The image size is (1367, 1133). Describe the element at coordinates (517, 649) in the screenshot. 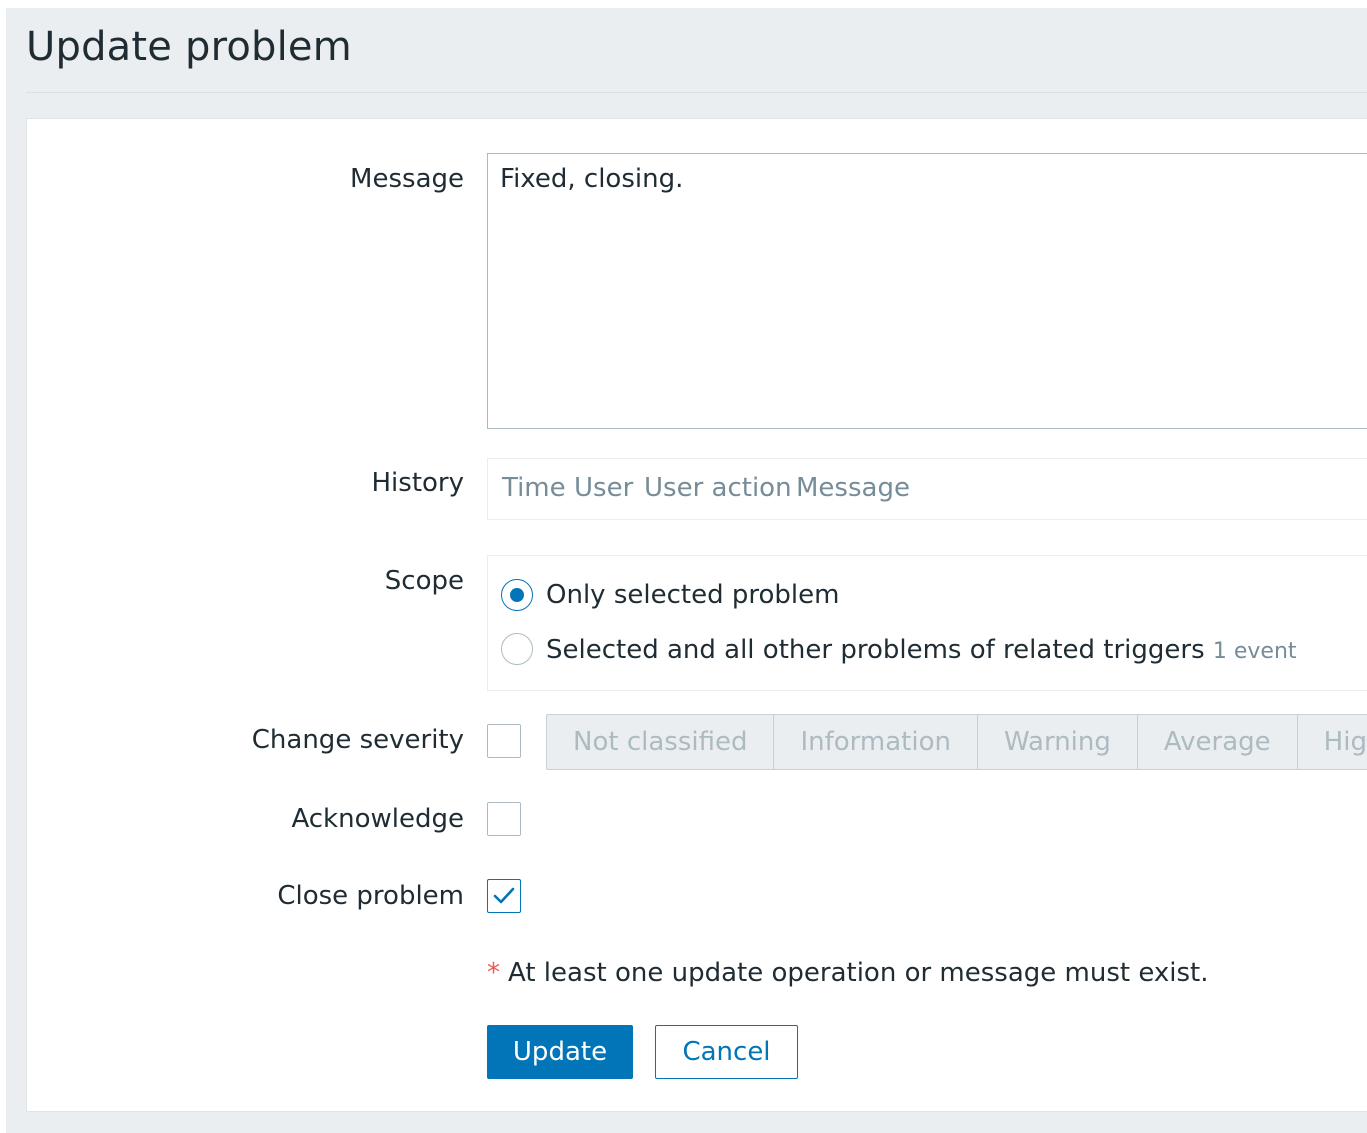

I see `scope-radio-all-related` at that location.